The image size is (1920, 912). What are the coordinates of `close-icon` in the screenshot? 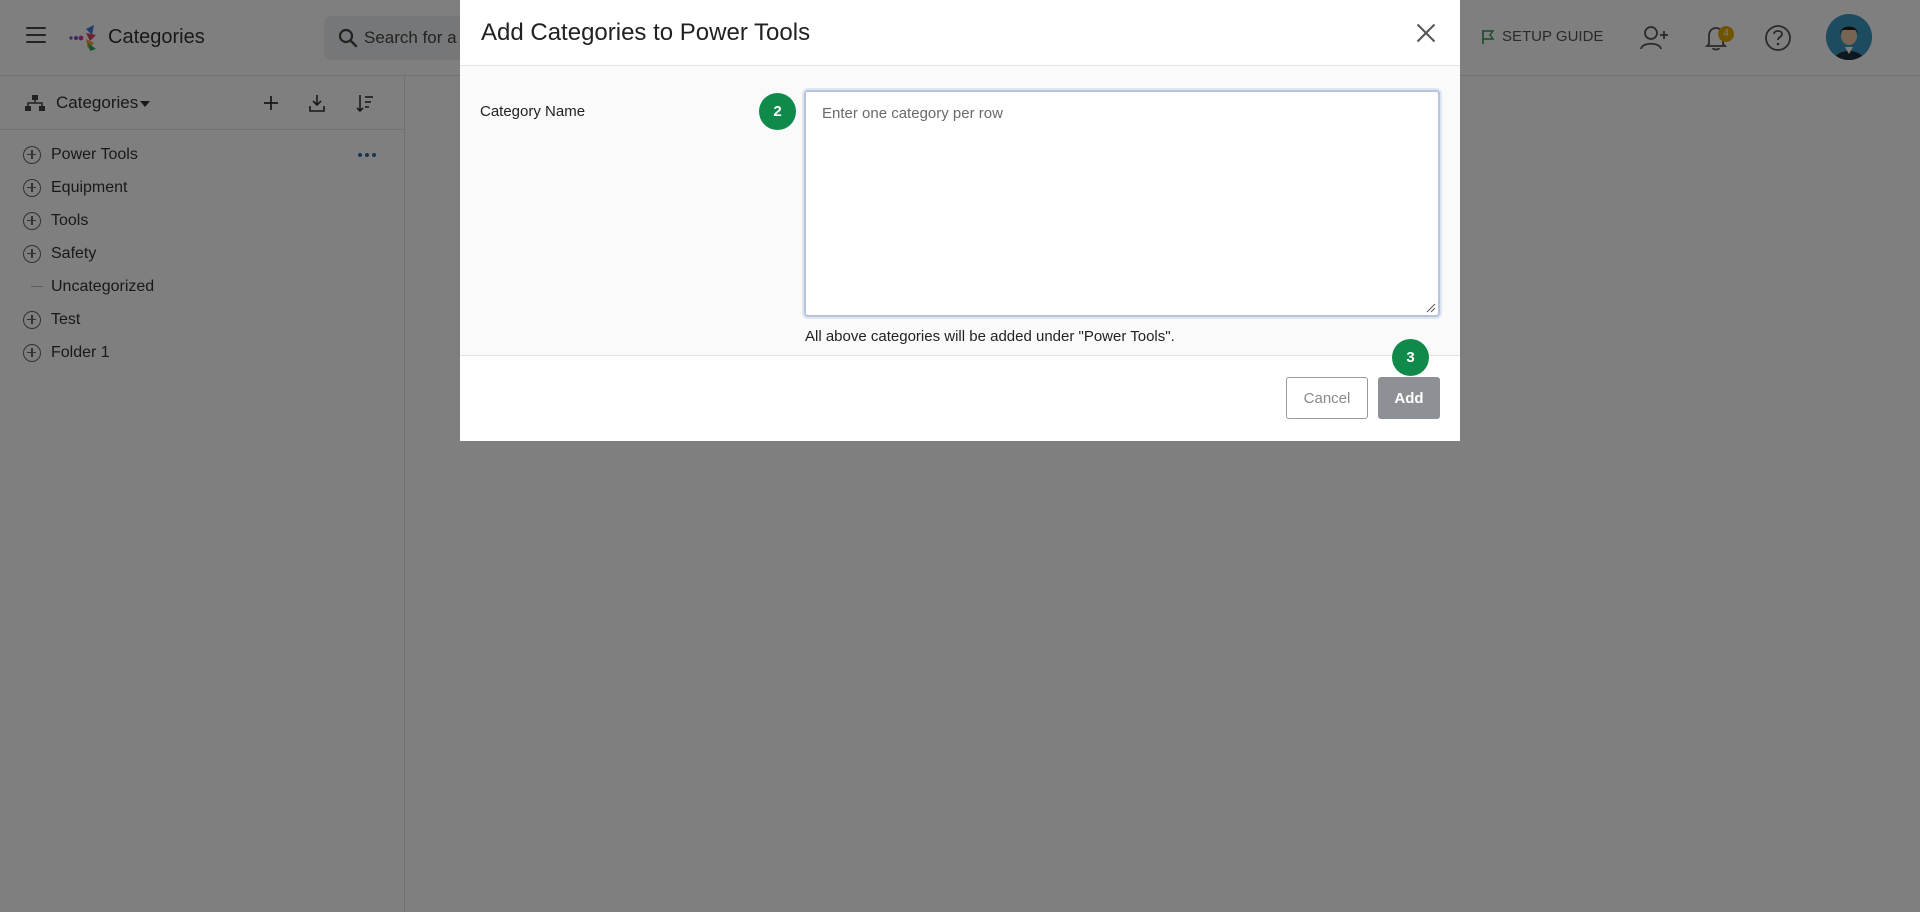 It's located at (1426, 33).